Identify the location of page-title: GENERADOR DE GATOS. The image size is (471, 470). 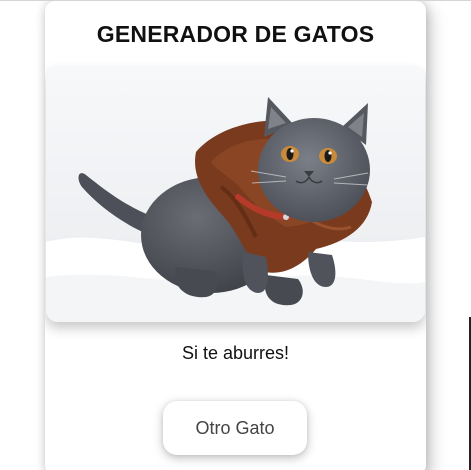
(235, 34).